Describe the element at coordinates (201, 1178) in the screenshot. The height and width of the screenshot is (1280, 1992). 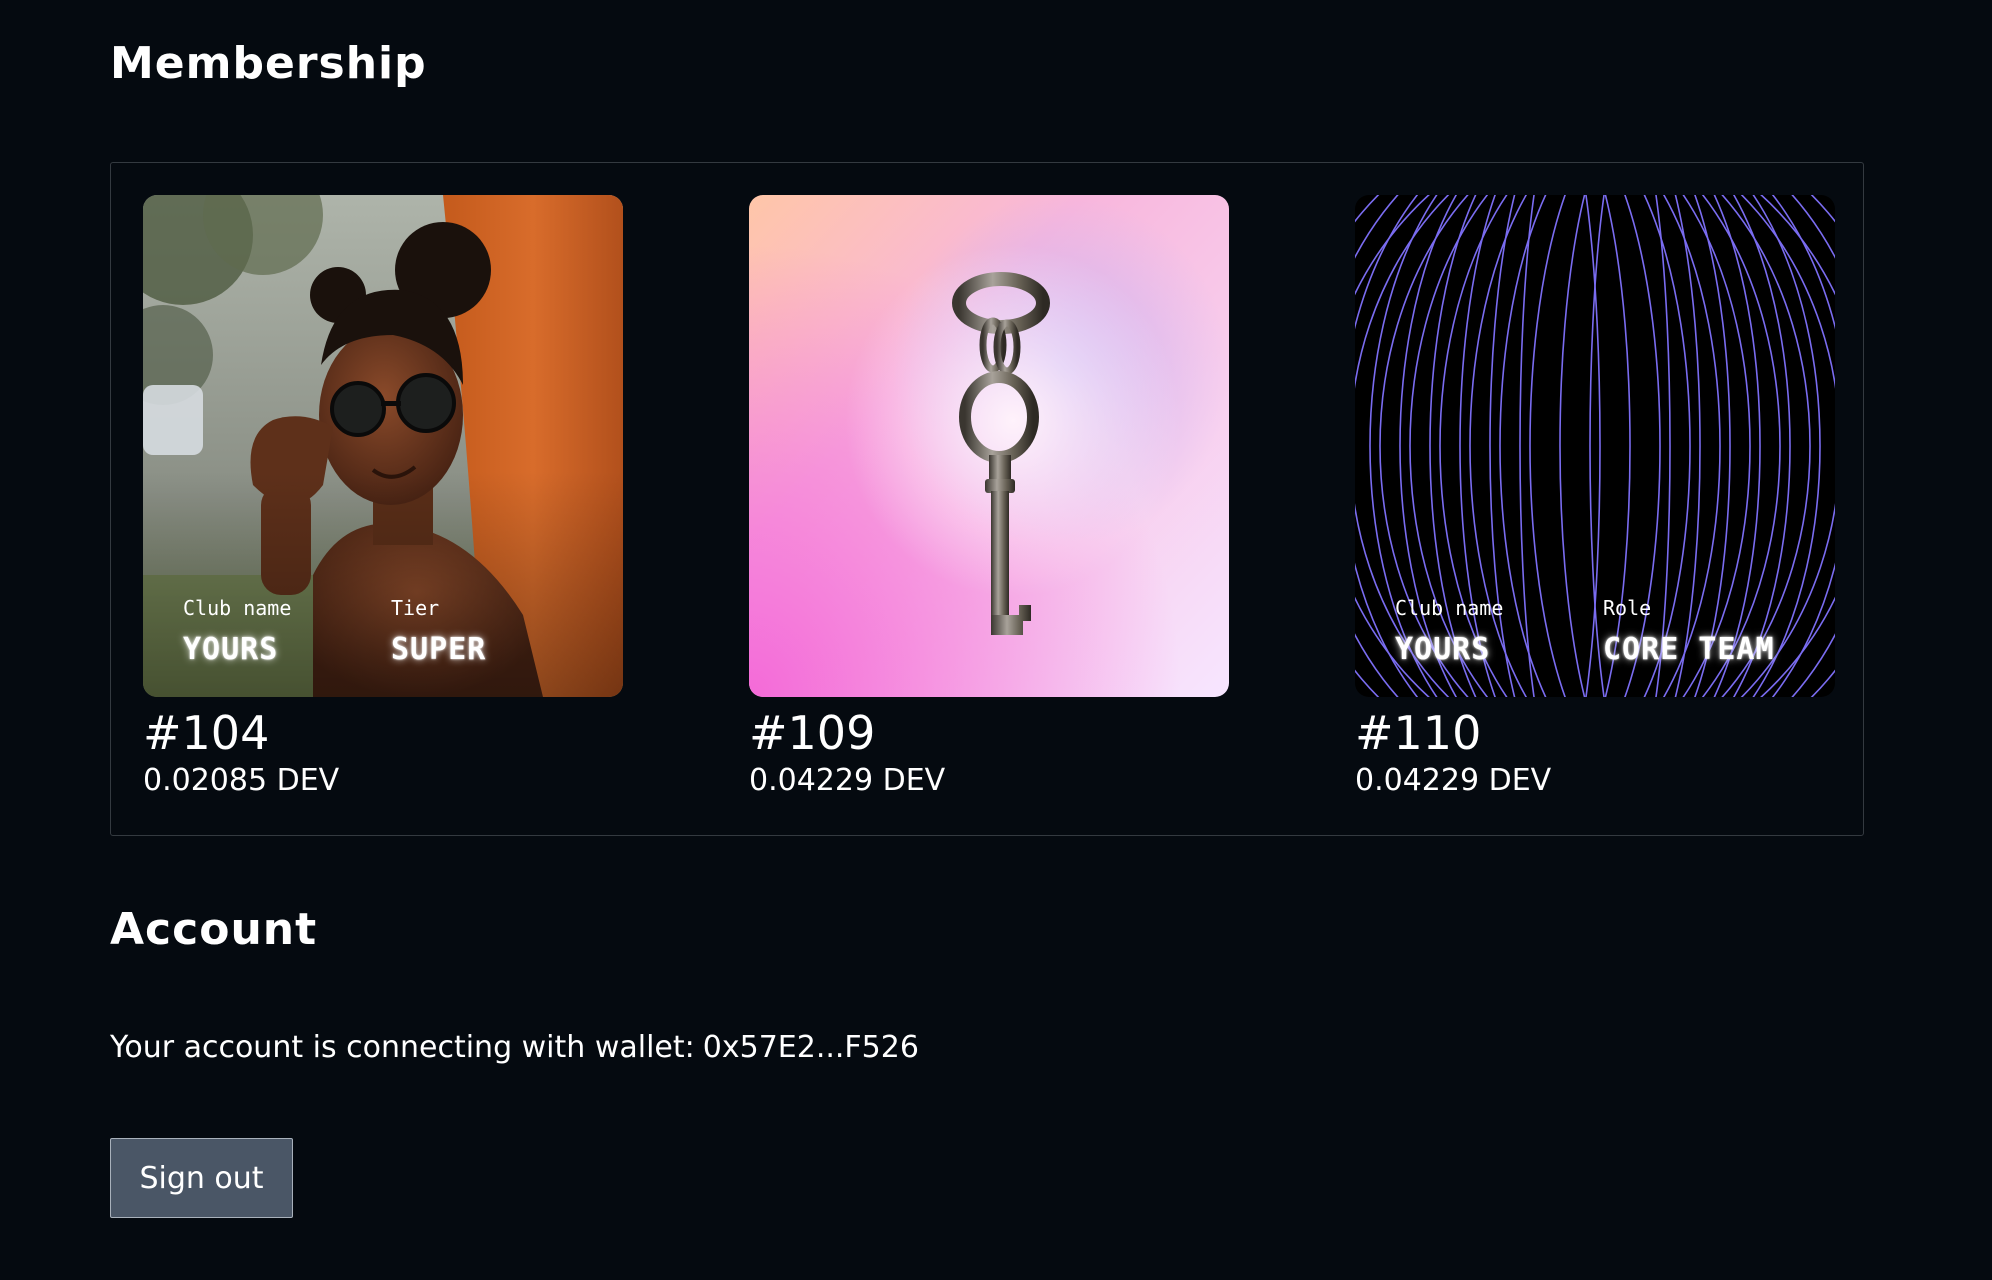
I see `sign-out-button: Sign out` at that location.